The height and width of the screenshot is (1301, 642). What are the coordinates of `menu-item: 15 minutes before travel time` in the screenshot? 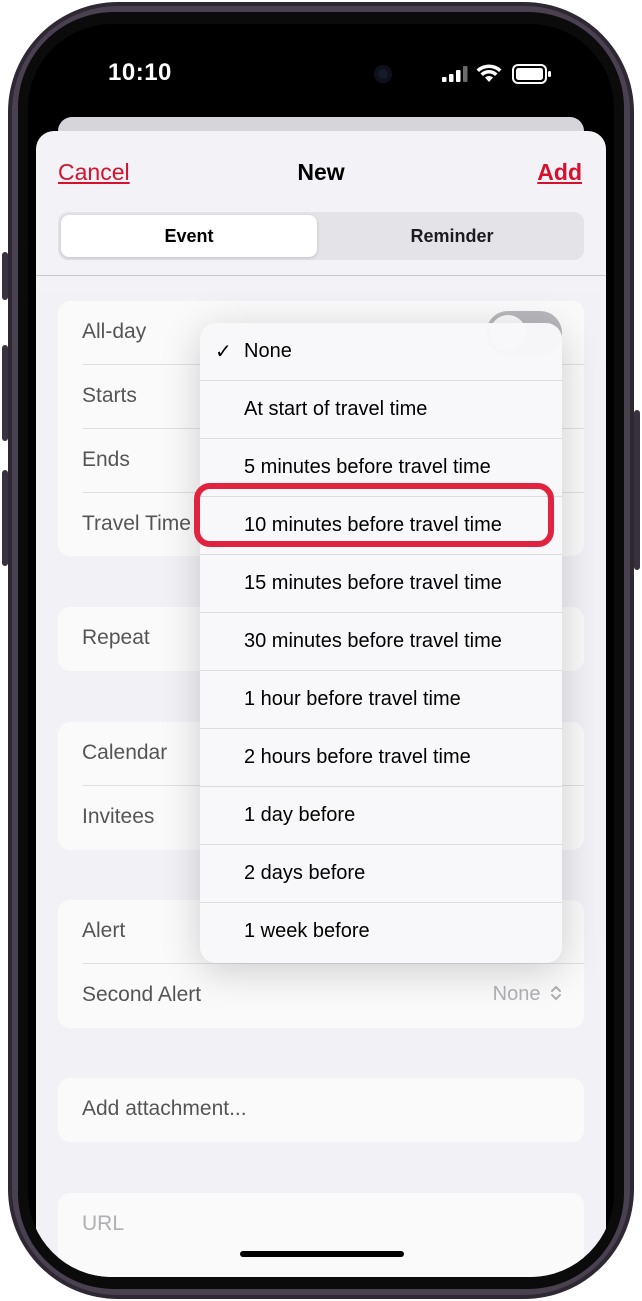 It's located at (381, 584).